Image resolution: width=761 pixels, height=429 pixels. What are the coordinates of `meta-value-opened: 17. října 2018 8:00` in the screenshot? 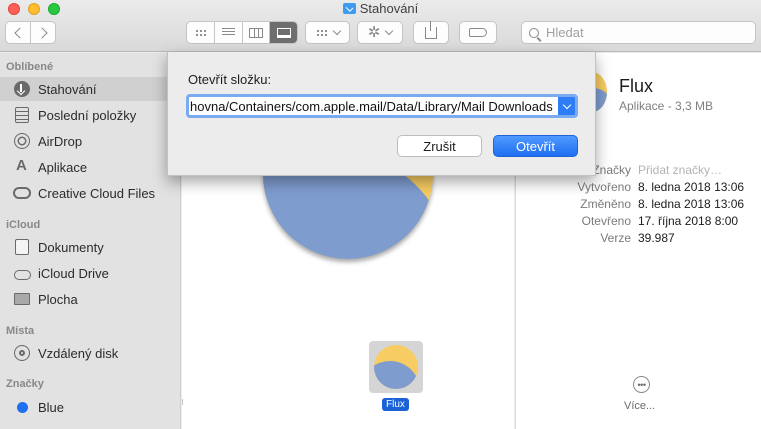 It's located at (688, 221).